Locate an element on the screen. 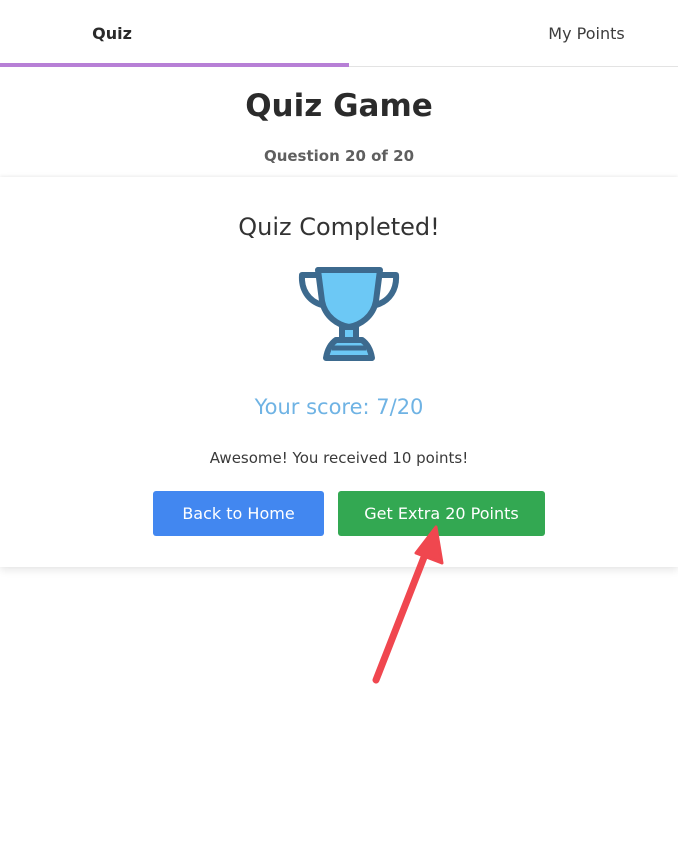  trophy-icon is located at coordinates (349, 314).